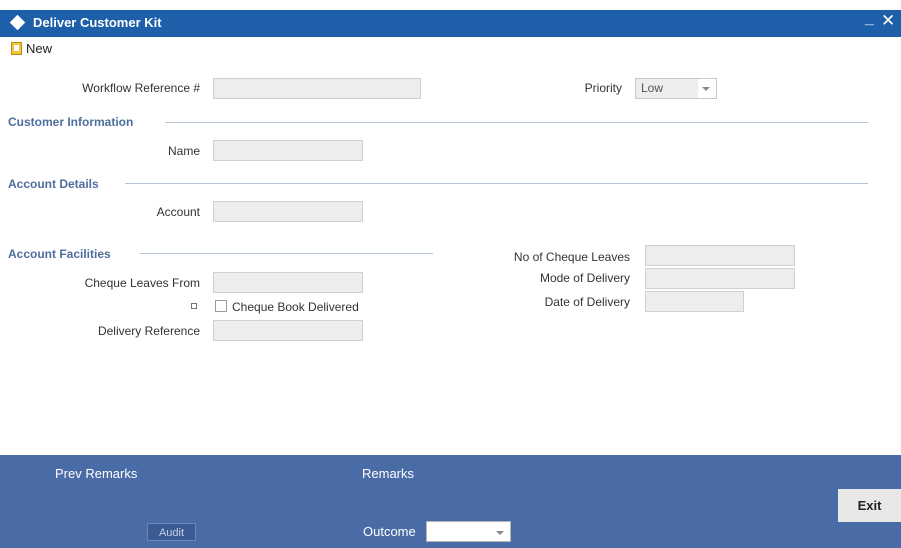  Describe the element at coordinates (141, 88) in the screenshot. I see `workflow-reference-label: Workflow Reference #` at that location.